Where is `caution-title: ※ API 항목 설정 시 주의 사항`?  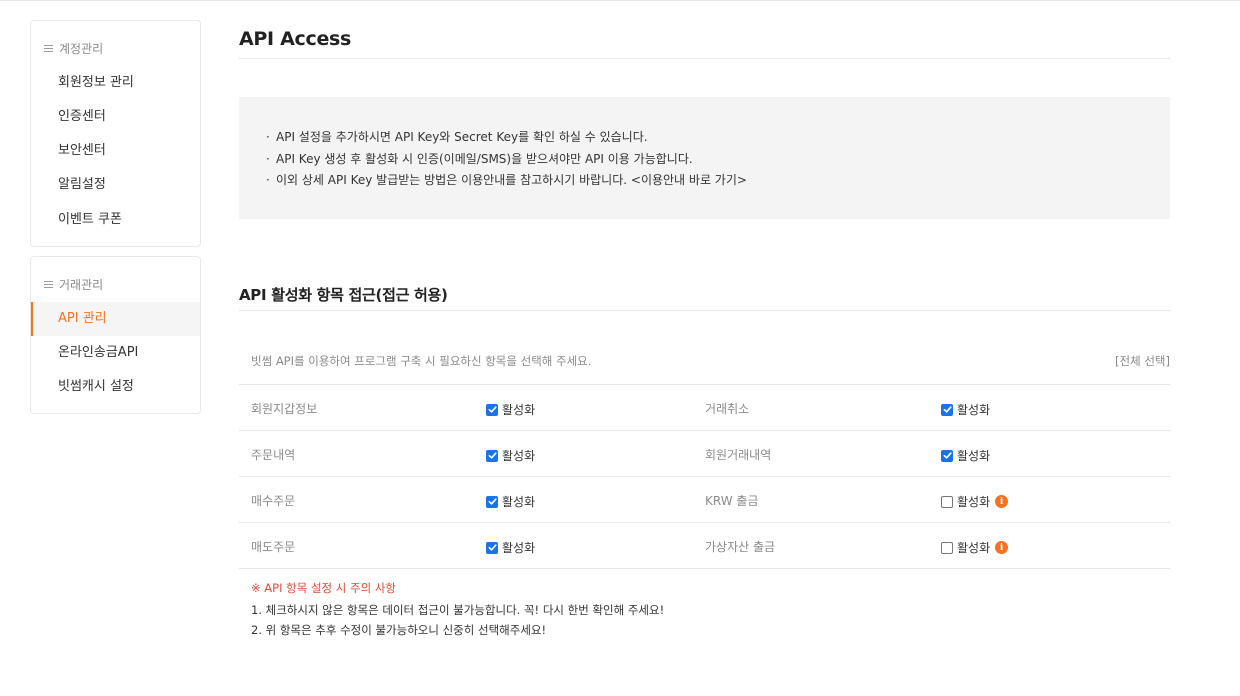 caution-title: ※ API 항목 설정 시 주의 사항 is located at coordinates (323, 588).